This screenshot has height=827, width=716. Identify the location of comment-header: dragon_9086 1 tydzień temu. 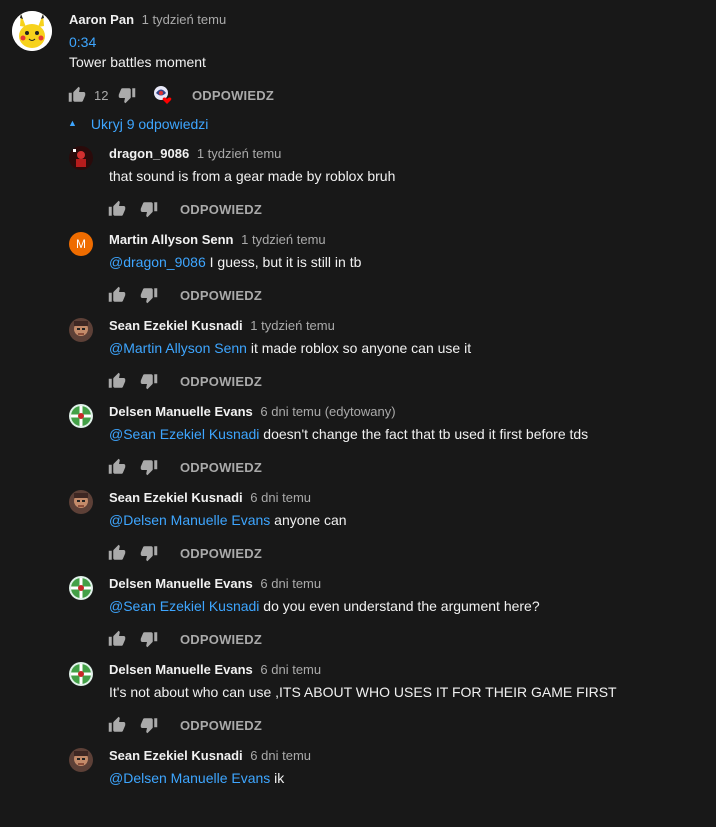
(195, 153).